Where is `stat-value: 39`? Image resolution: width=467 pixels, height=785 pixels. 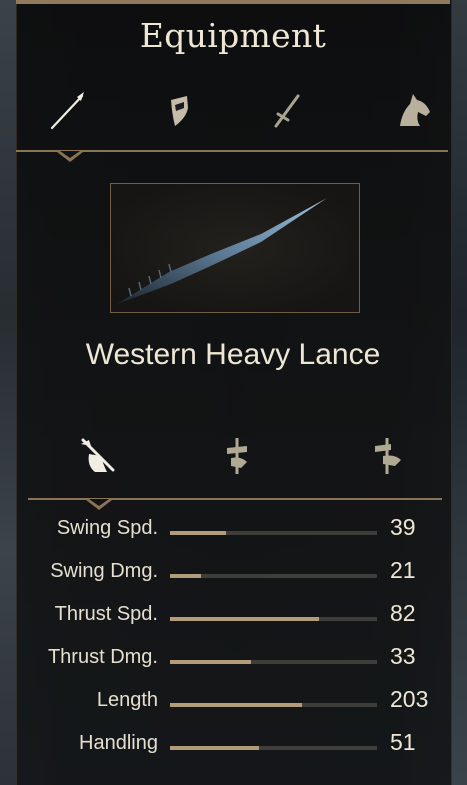
stat-value: 39 is located at coordinates (403, 527).